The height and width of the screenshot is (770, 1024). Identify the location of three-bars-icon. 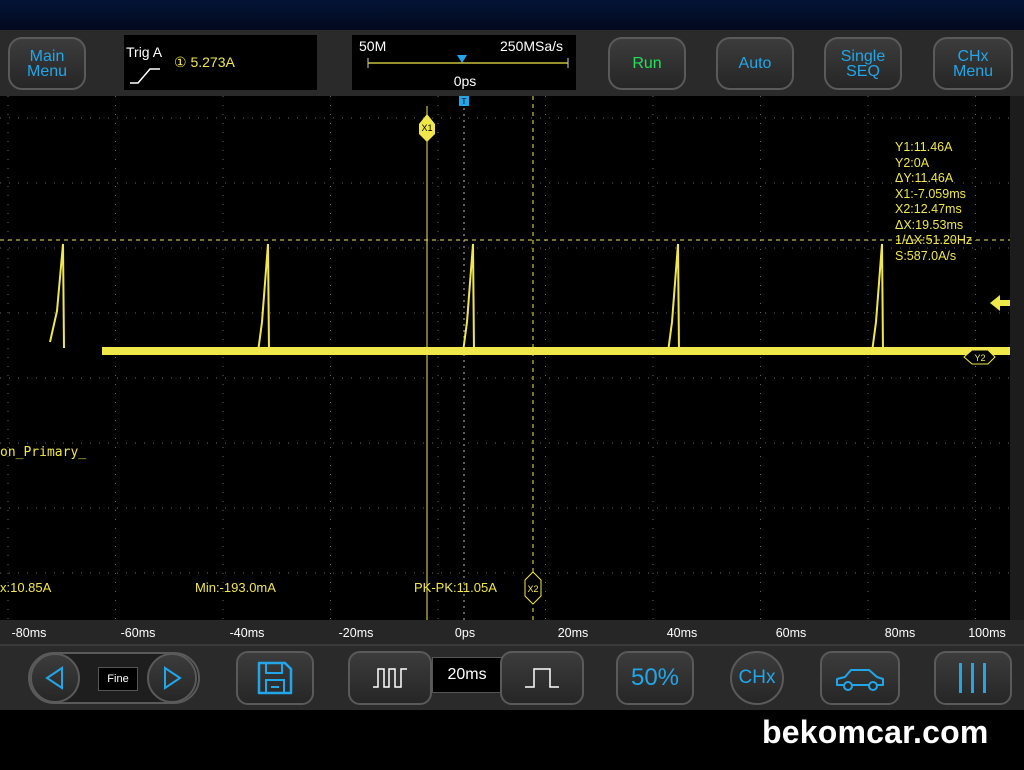
(972, 678).